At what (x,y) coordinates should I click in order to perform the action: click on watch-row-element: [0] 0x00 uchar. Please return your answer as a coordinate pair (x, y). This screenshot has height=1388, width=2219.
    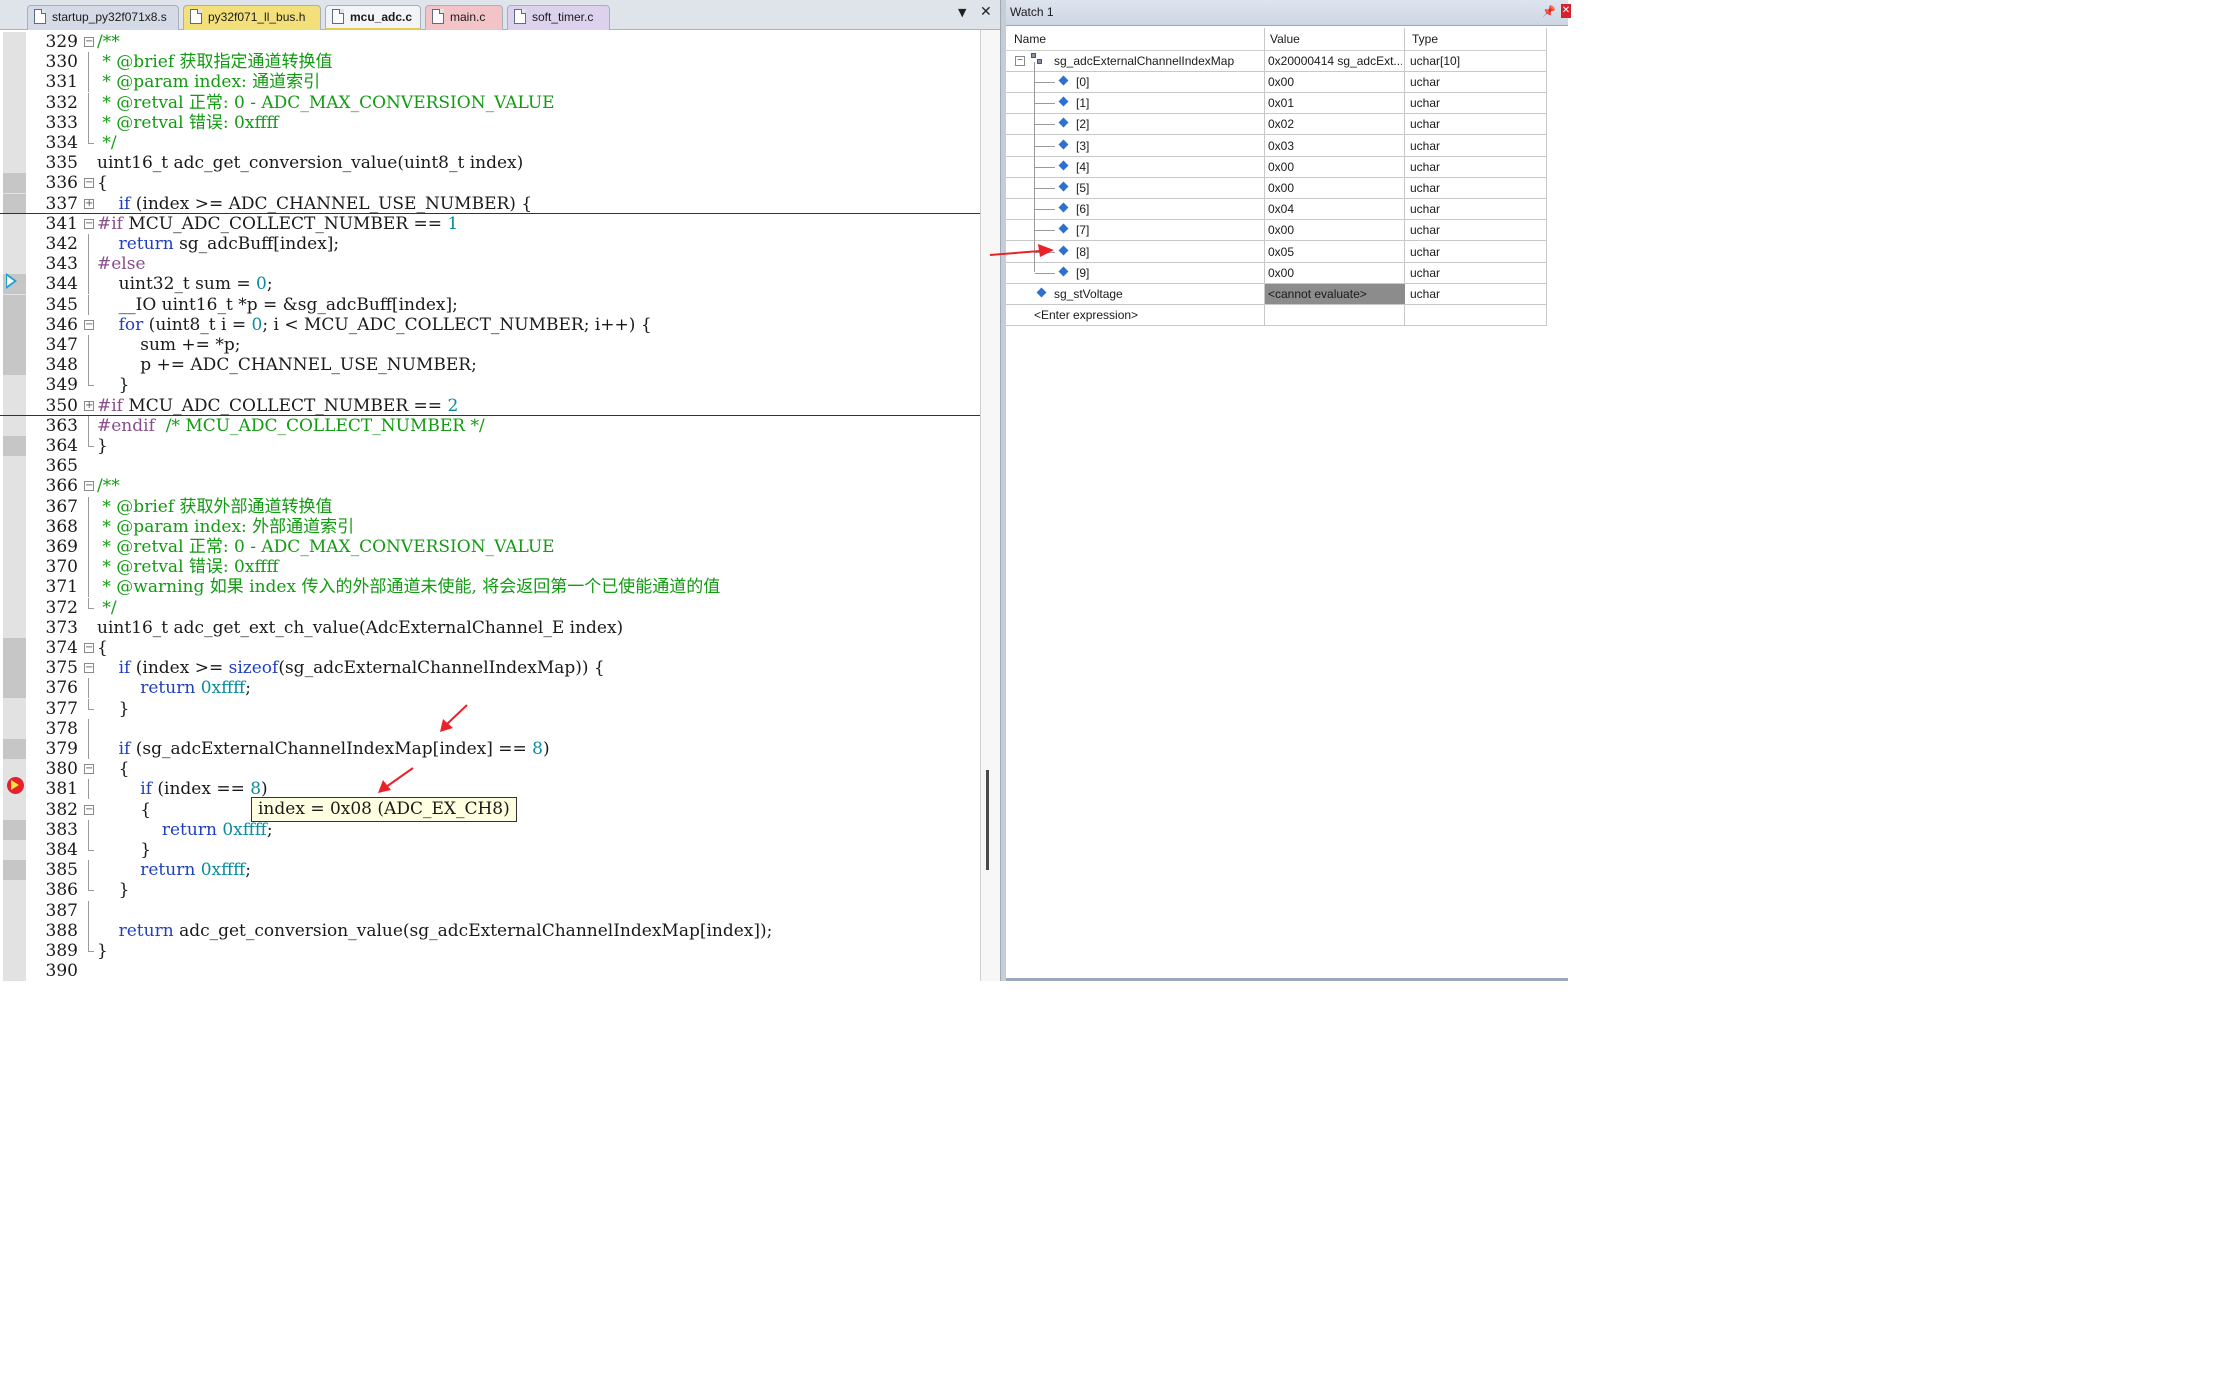
    Looking at the image, I should click on (1276, 82).